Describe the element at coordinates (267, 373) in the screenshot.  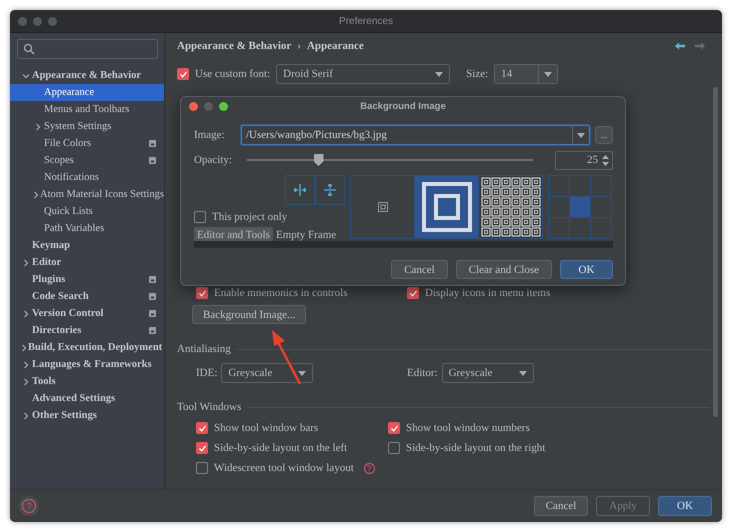
I see `ide-dropdown: Greyscale` at that location.